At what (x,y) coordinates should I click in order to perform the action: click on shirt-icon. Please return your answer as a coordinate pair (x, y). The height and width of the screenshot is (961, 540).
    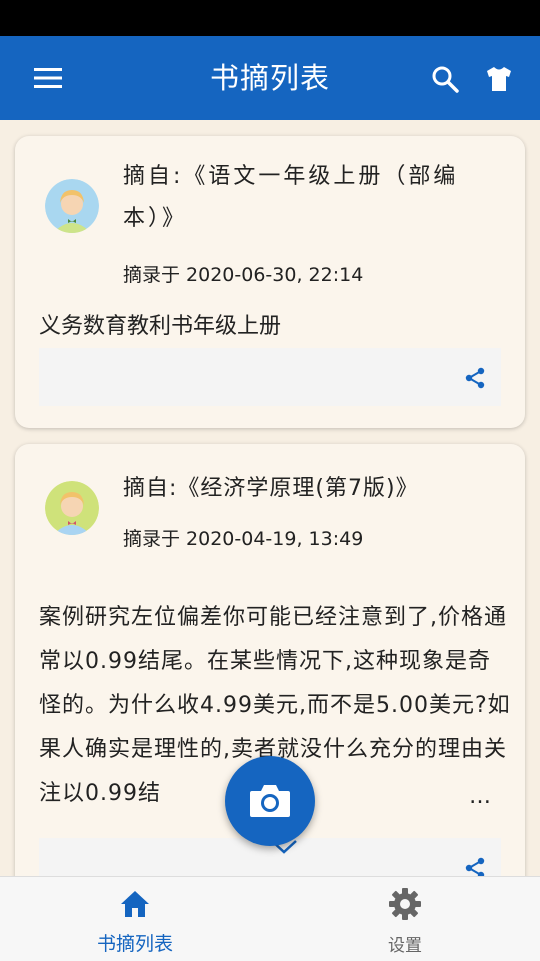
    Looking at the image, I should click on (499, 79).